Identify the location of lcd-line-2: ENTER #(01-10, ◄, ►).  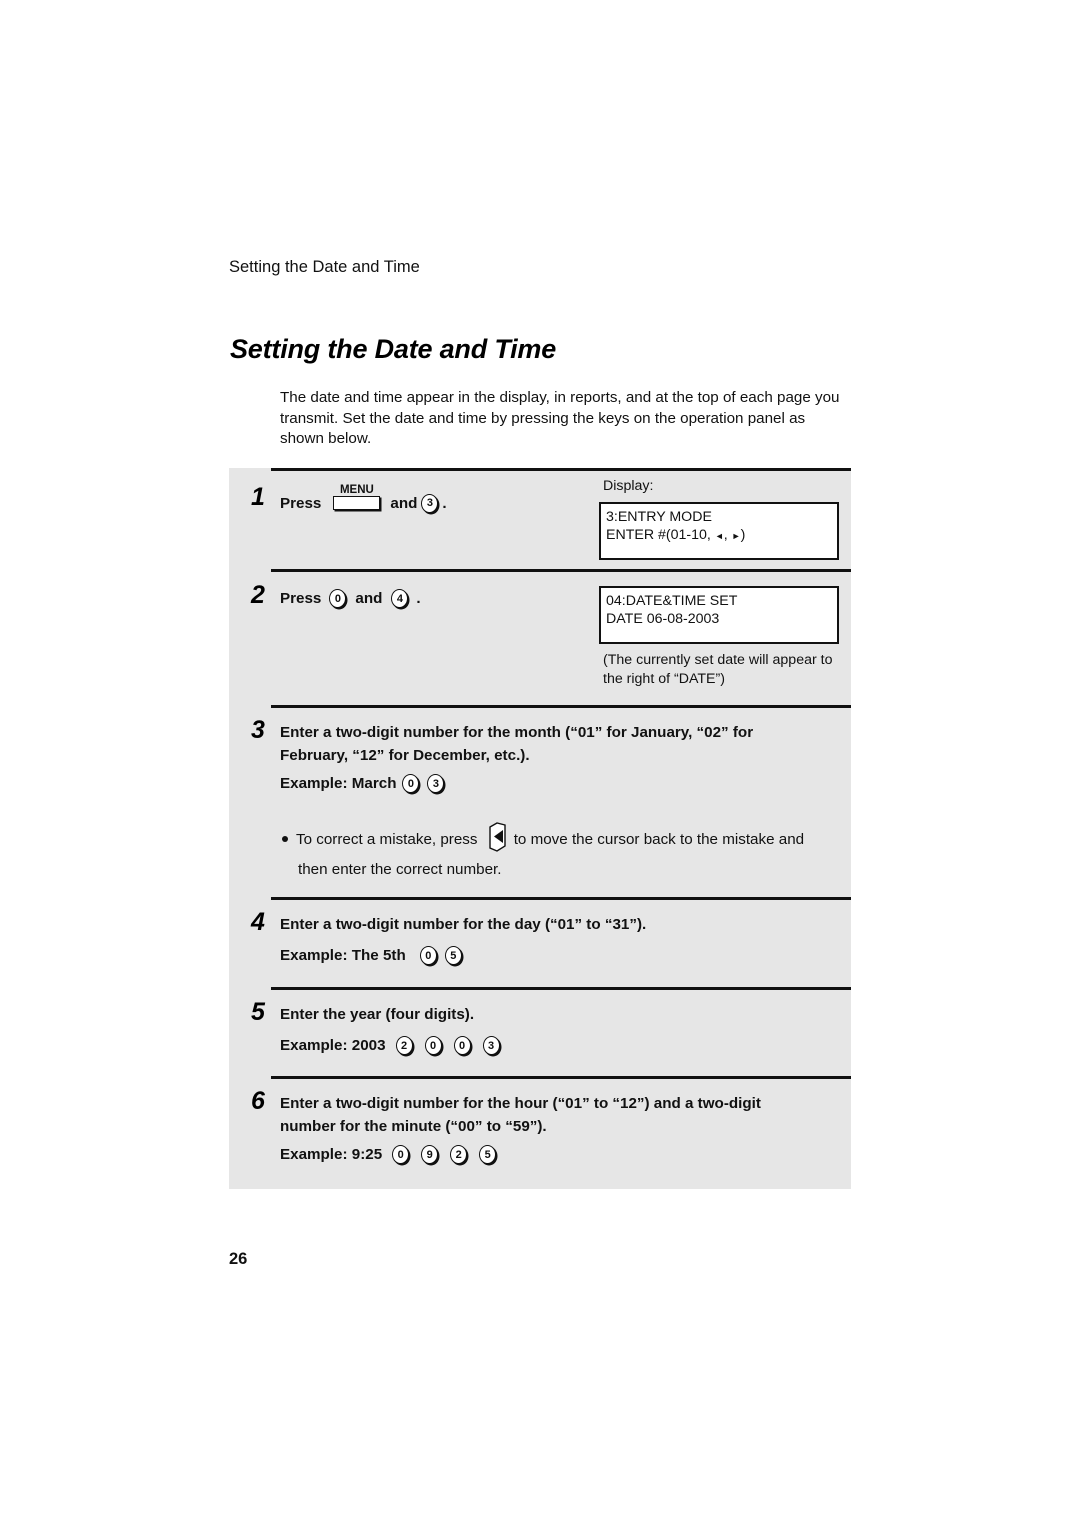
(719, 535).